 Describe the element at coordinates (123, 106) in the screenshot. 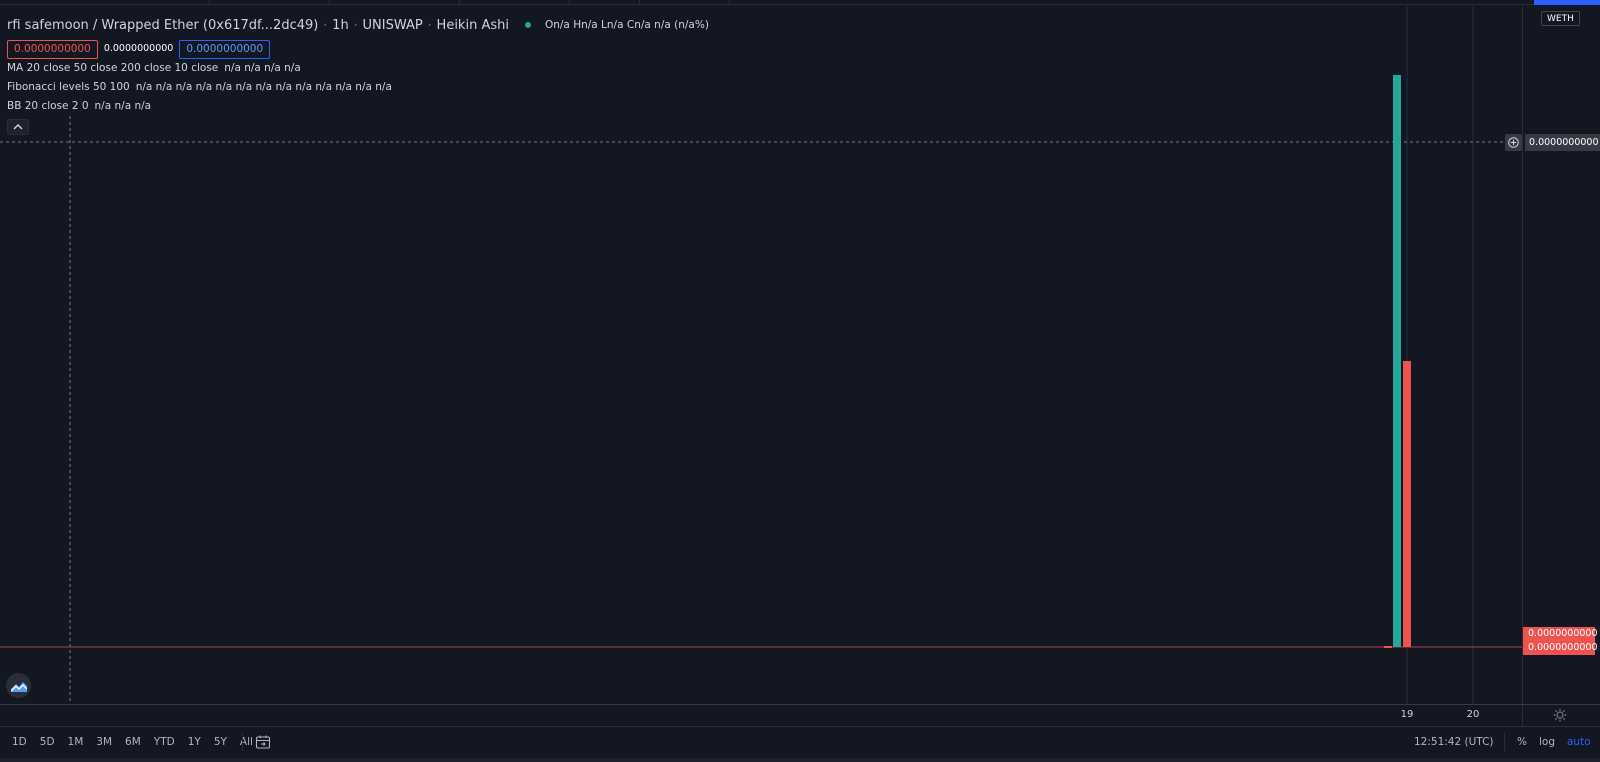

I see `study-values: n/a n/a n/a` at that location.